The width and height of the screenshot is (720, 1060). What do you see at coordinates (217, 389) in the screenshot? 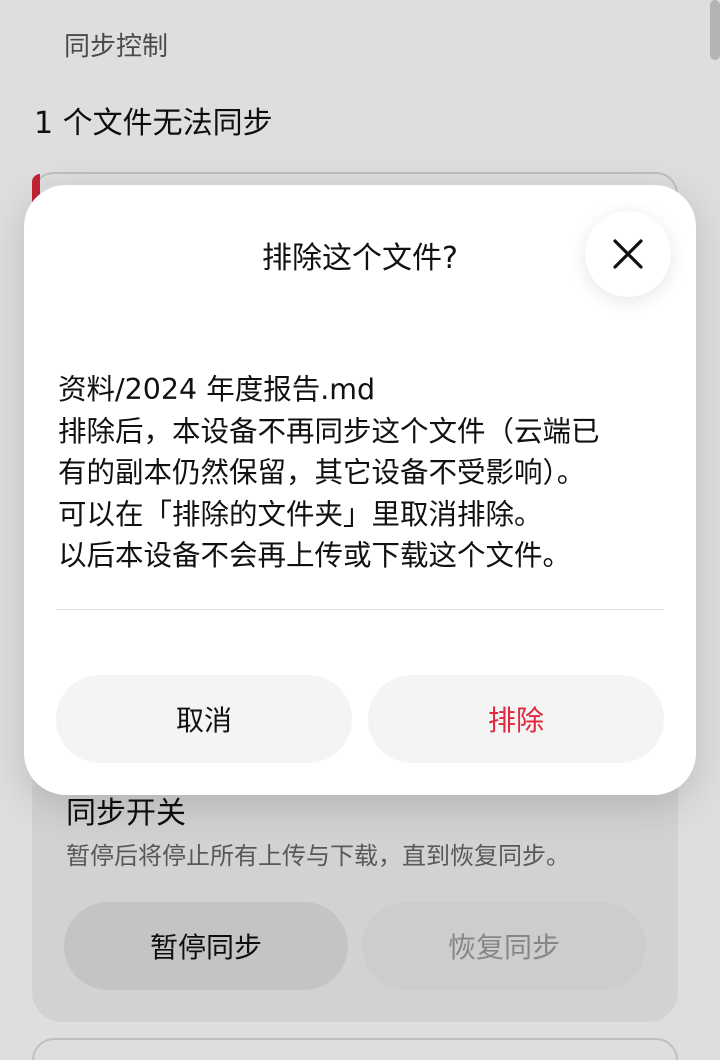
I see `file-path: 资料/2024 年度报告.md` at bounding box center [217, 389].